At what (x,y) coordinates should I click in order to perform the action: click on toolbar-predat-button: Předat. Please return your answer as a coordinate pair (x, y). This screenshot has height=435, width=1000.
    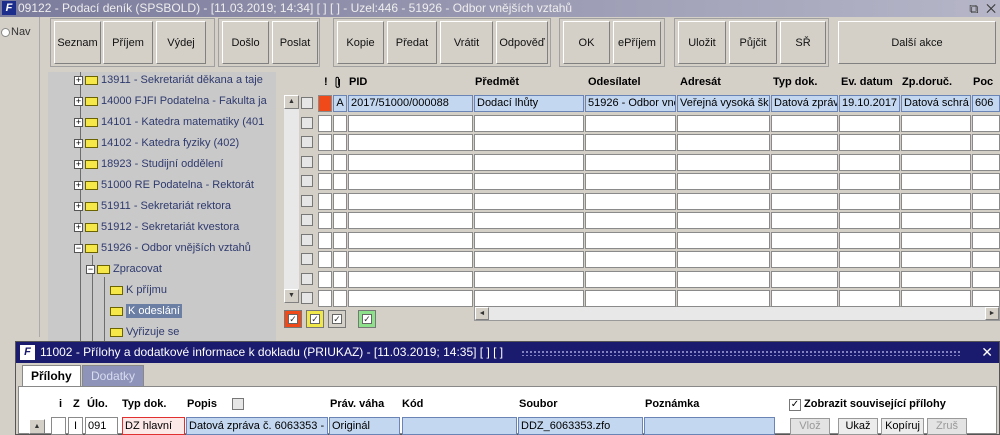
    Looking at the image, I should click on (412, 42).